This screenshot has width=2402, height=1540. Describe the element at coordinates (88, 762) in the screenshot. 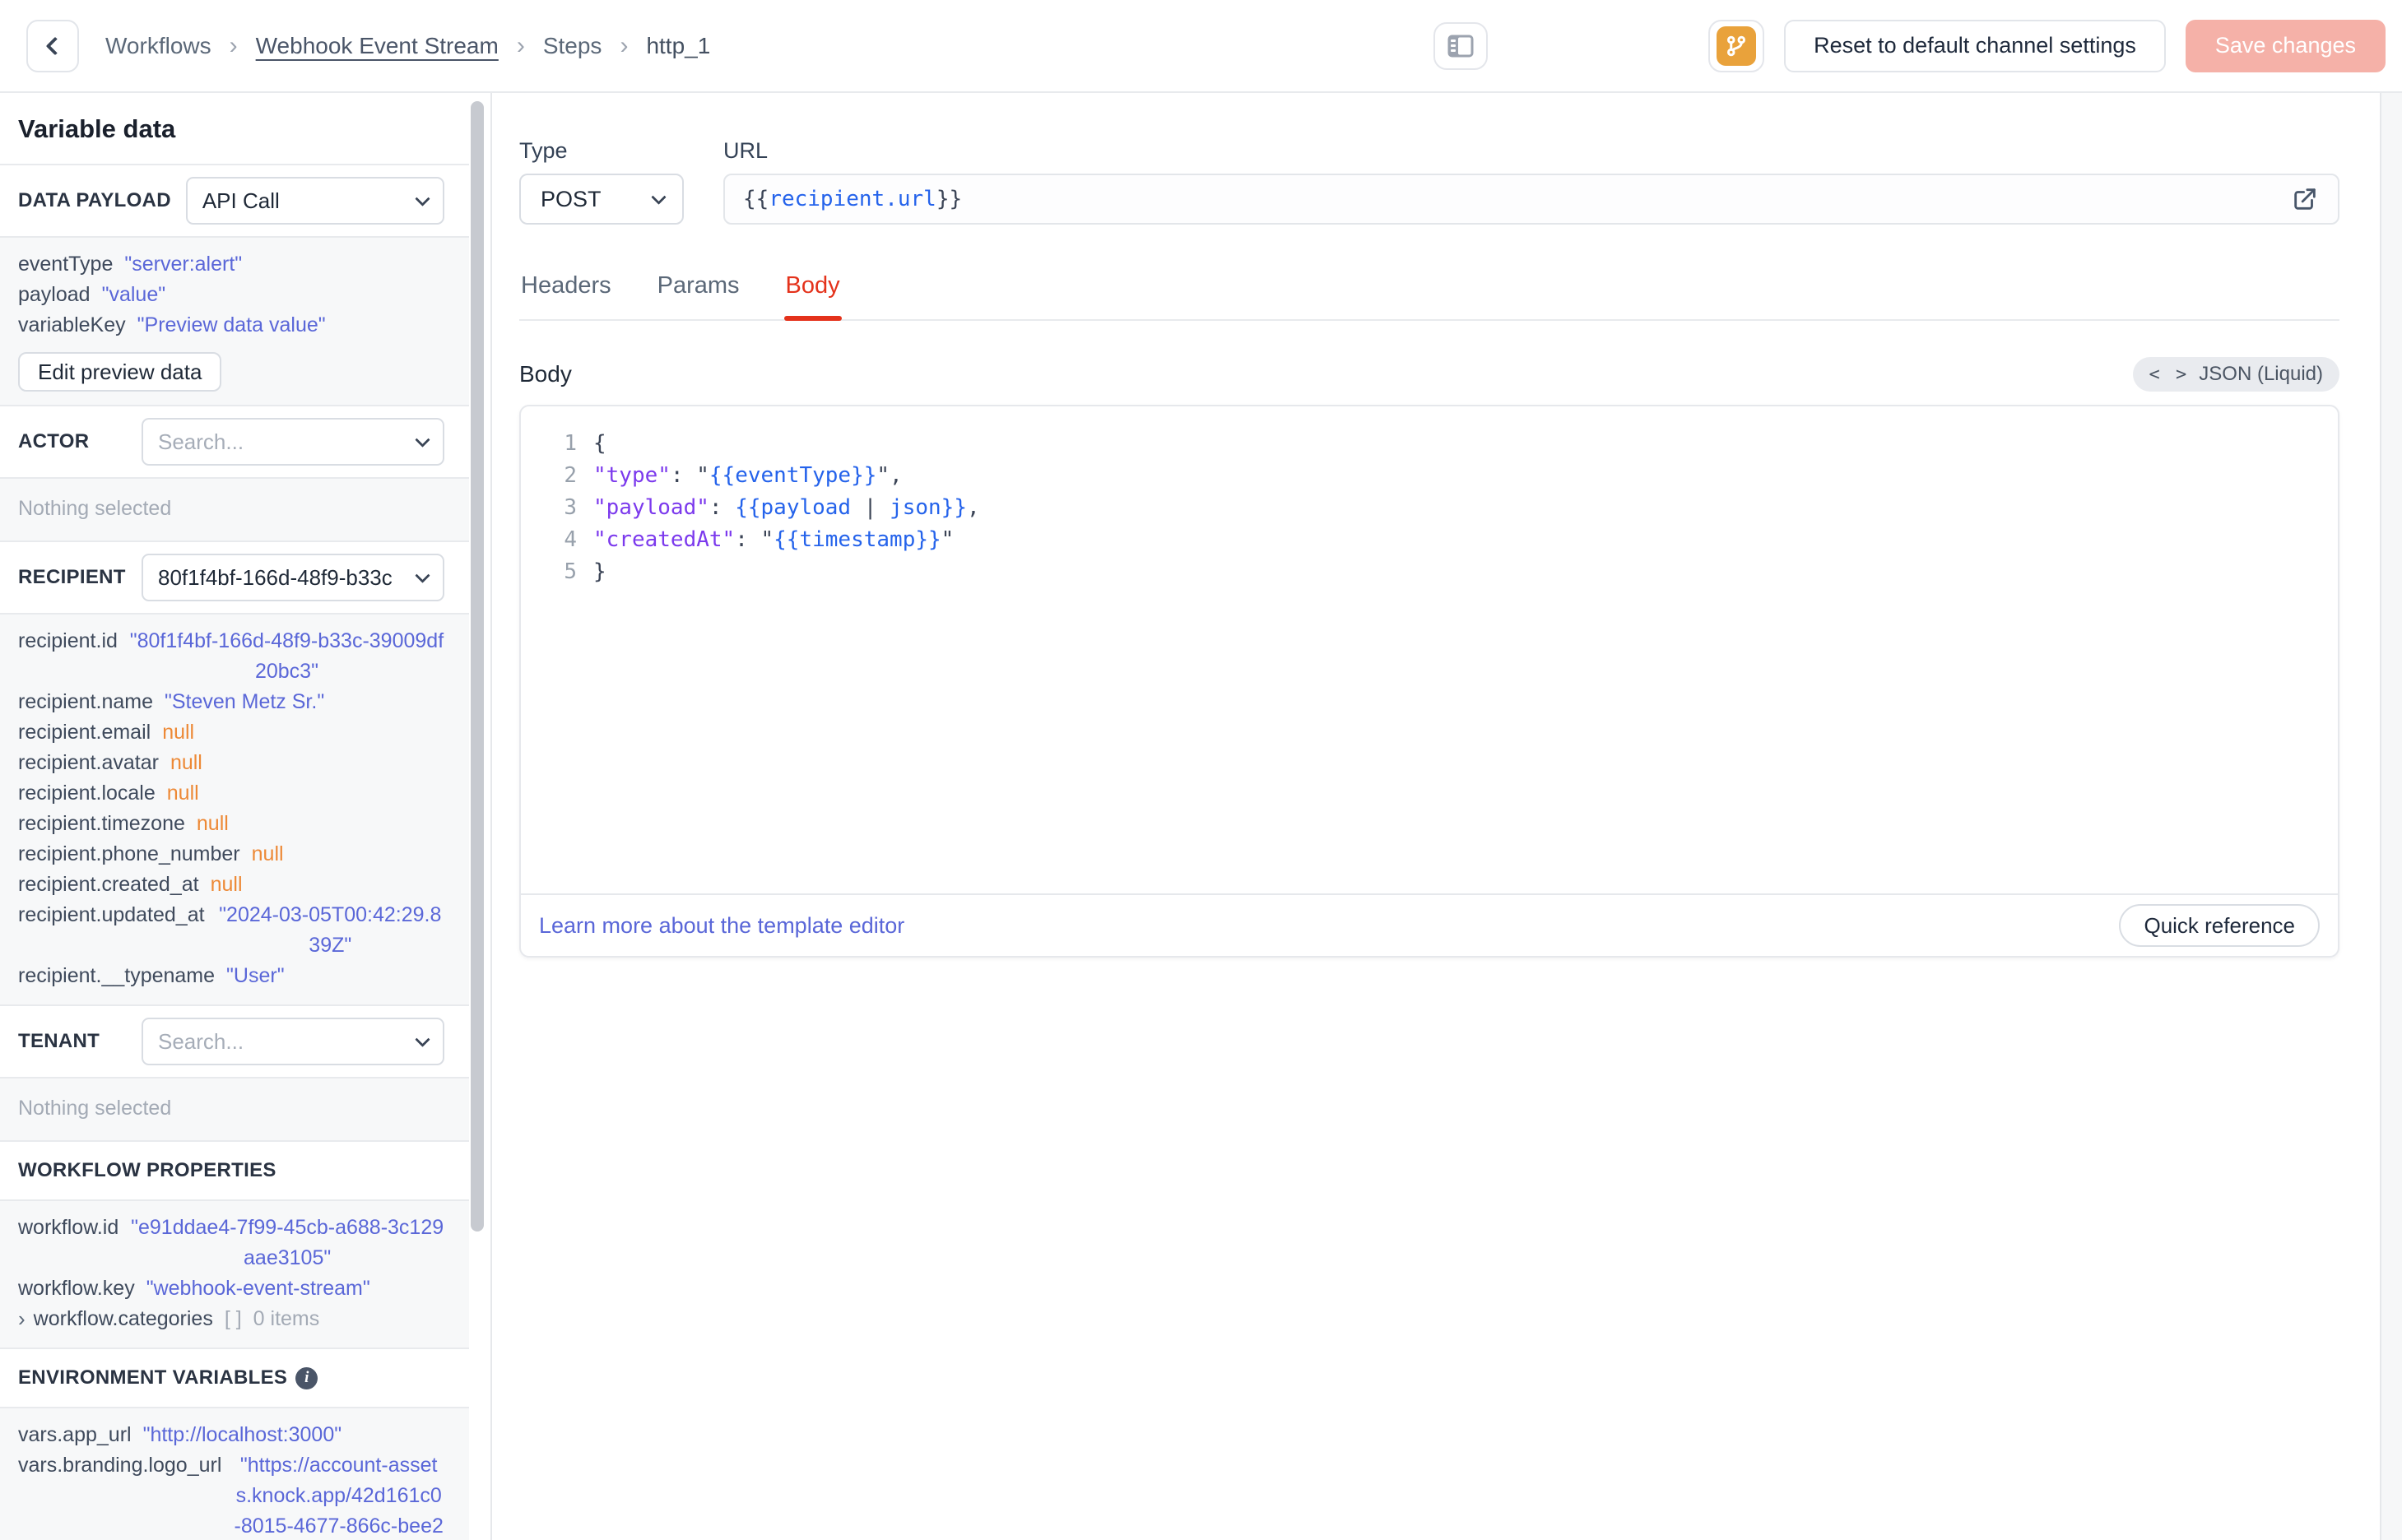

I see `kv-key: recipient.avatar` at that location.